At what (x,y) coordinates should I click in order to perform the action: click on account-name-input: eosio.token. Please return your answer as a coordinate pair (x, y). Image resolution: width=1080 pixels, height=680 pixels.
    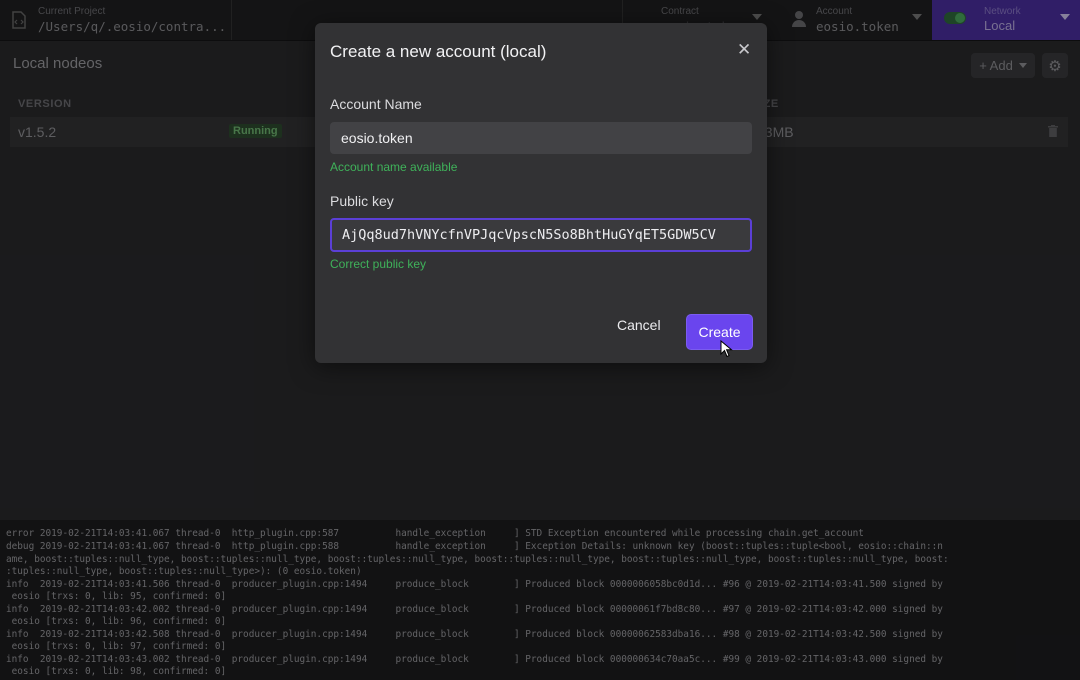
    Looking at the image, I should click on (541, 138).